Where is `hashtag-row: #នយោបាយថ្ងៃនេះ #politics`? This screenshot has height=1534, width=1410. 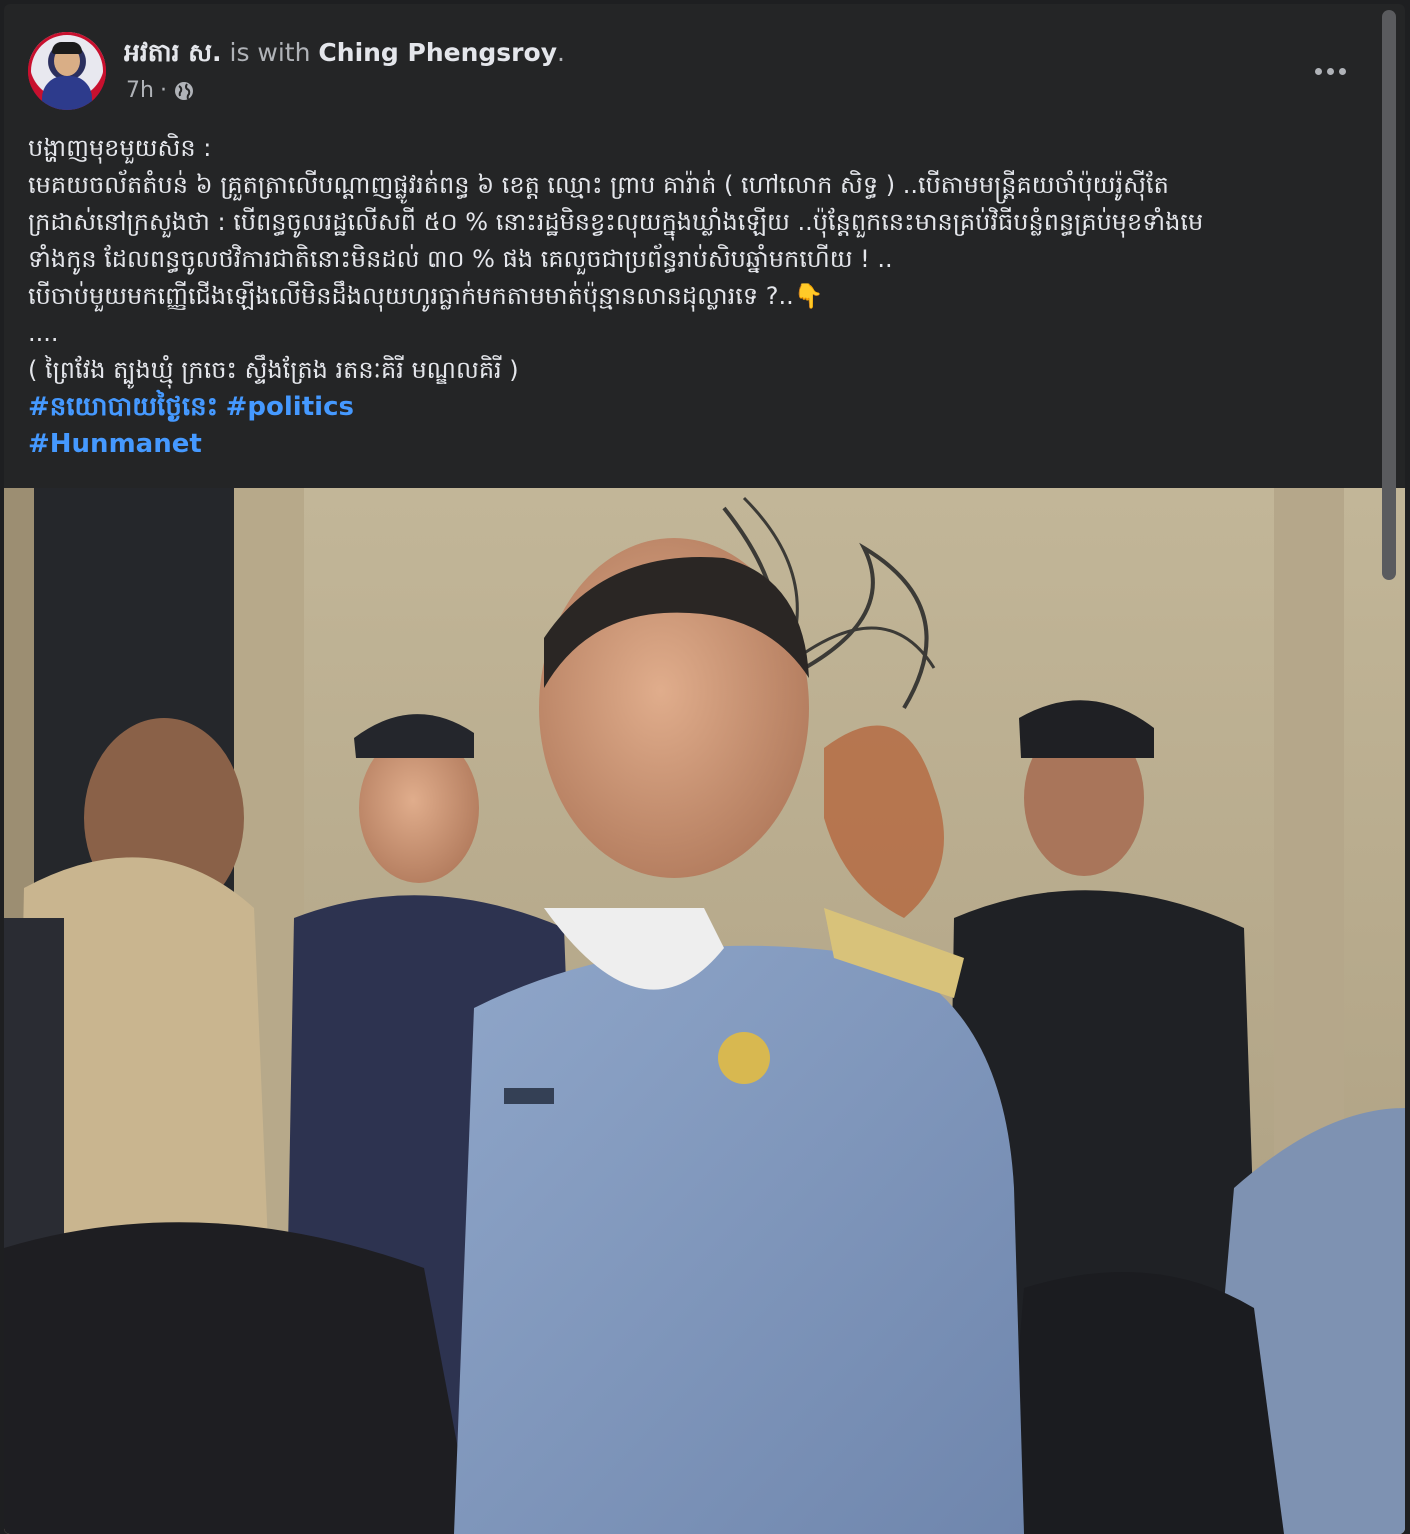 hashtag-row: #នយោបាយថ្ងៃនេះ #politics is located at coordinates (704, 407).